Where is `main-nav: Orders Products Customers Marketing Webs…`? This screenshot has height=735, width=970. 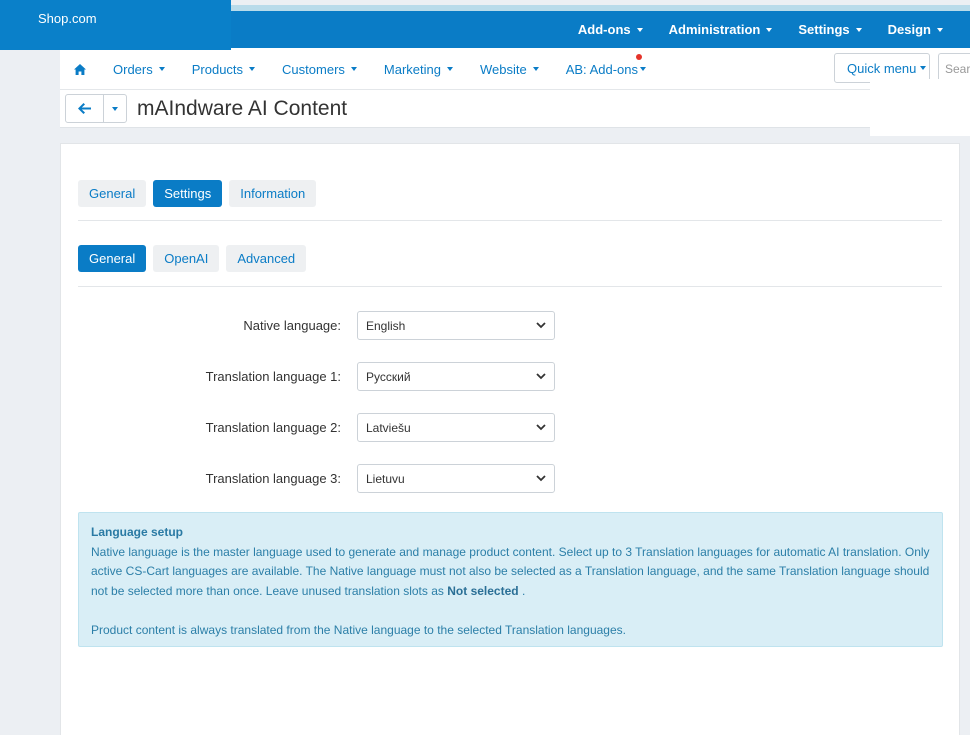
main-nav: Orders Products Customers Marketing Webs… is located at coordinates (515, 69).